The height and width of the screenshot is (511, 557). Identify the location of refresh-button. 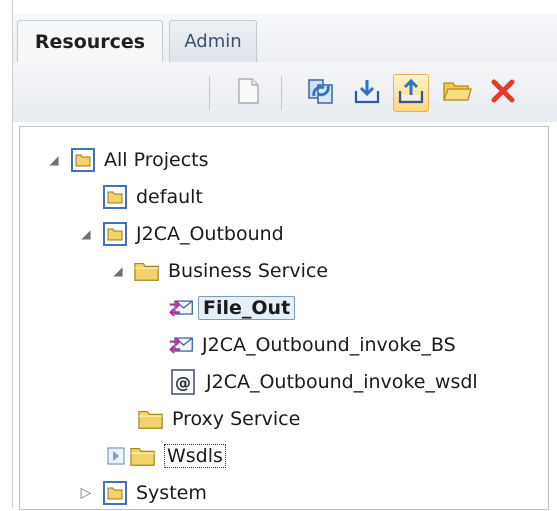
(321, 93).